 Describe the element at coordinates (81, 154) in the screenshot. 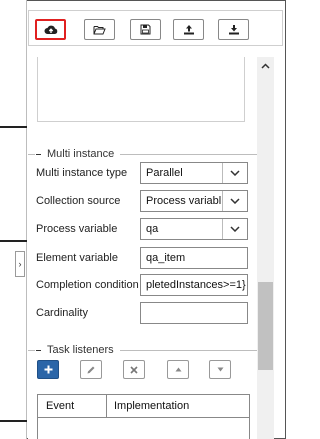

I see `section-title: Multi instance` at that location.